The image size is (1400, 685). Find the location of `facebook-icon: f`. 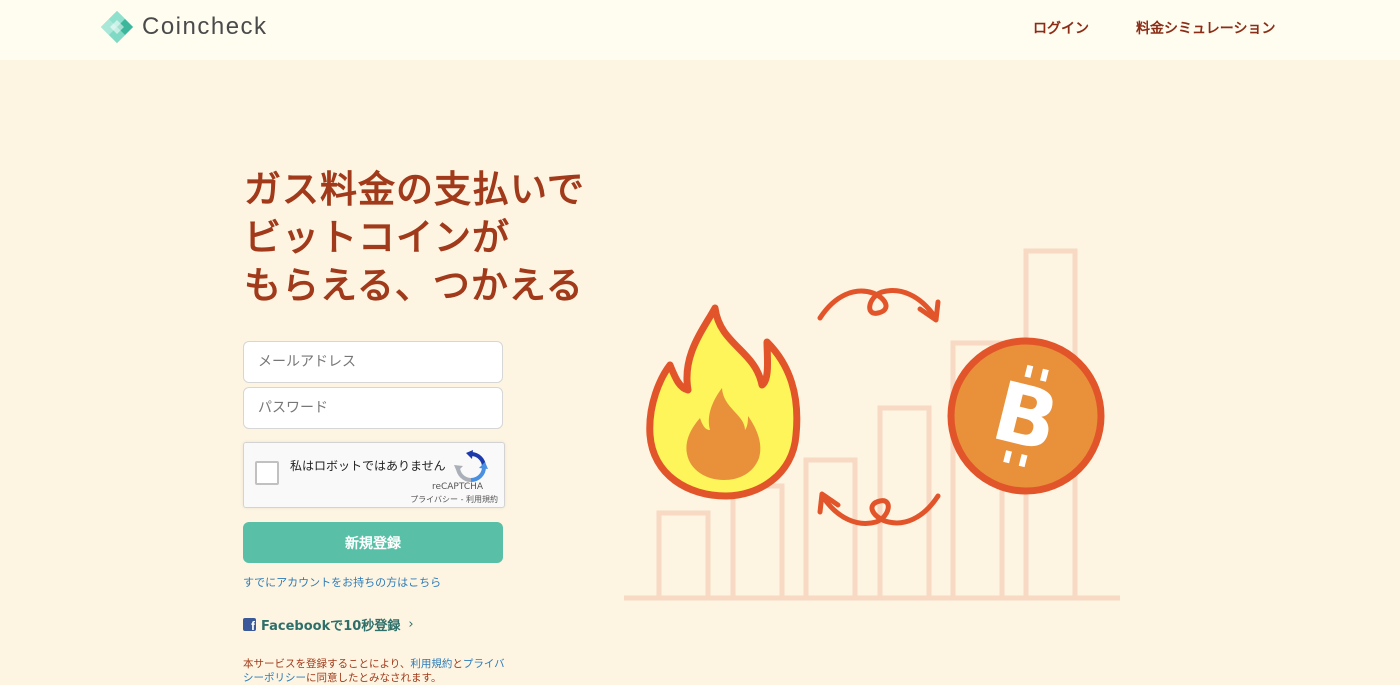

facebook-icon: f is located at coordinates (249, 624).